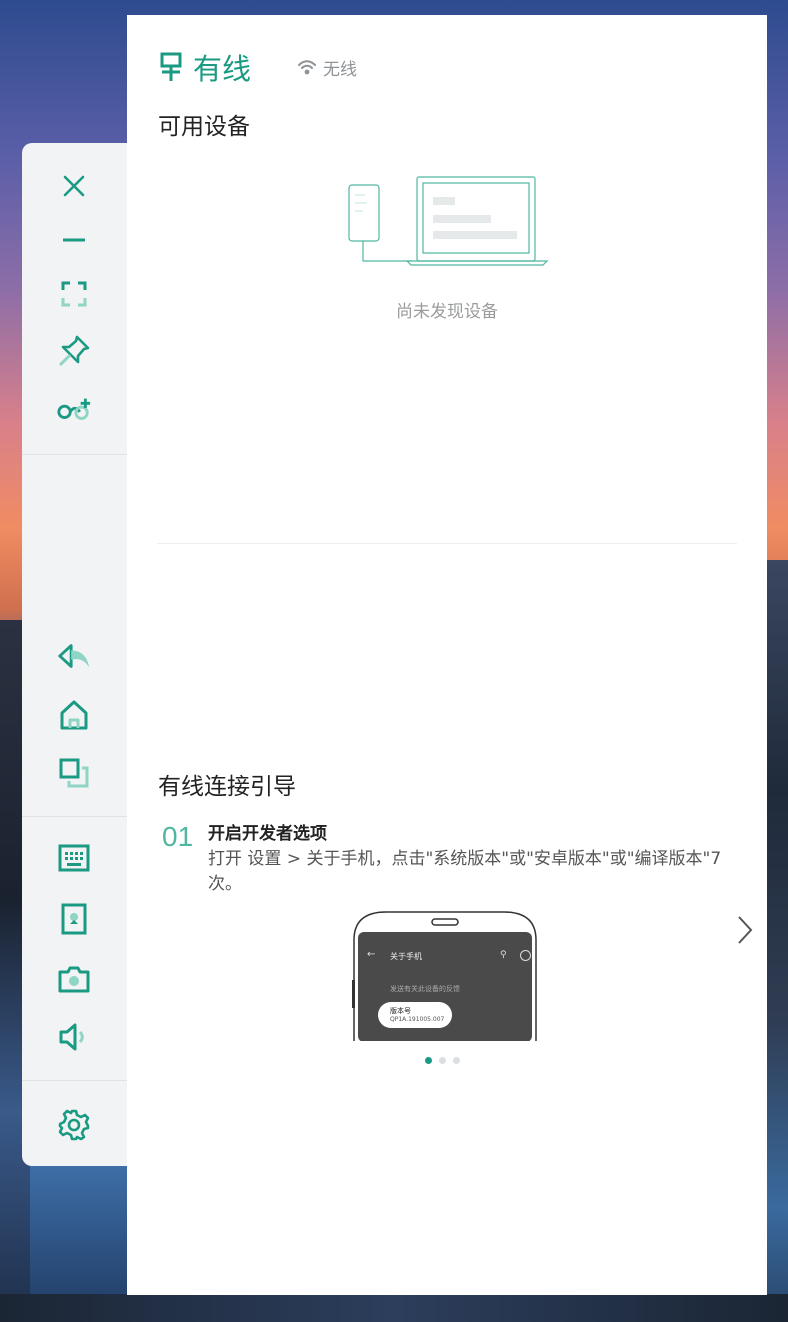 The image size is (788, 1322). I want to click on version-number-value: QP1A.191005.007, so click(417, 1019).